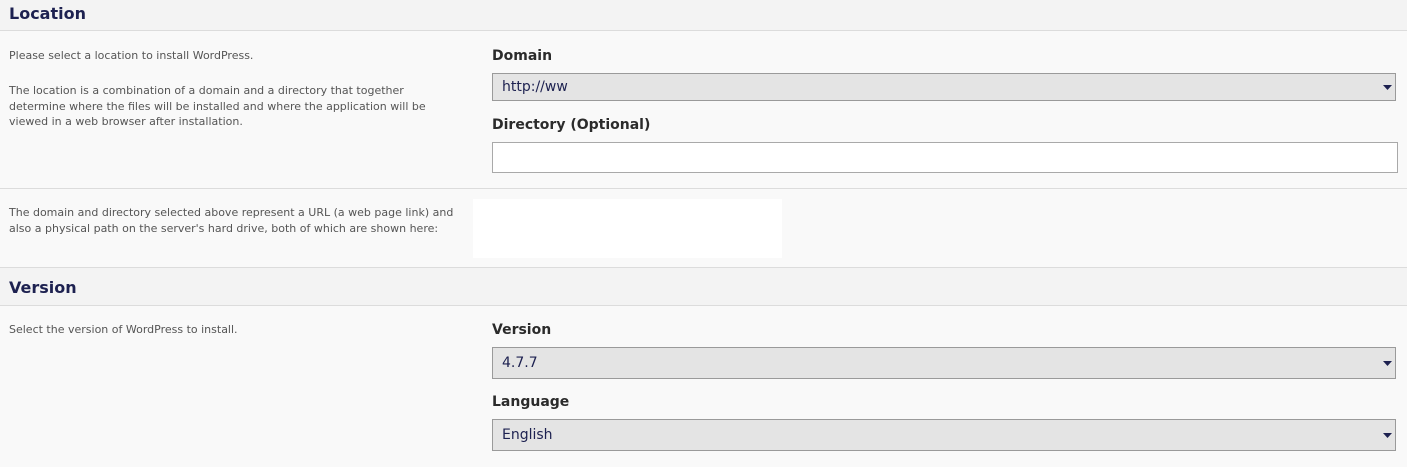  What do you see at coordinates (527, 435) in the screenshot?
I see `language-select-value: English` at bounding box center [527, 435].